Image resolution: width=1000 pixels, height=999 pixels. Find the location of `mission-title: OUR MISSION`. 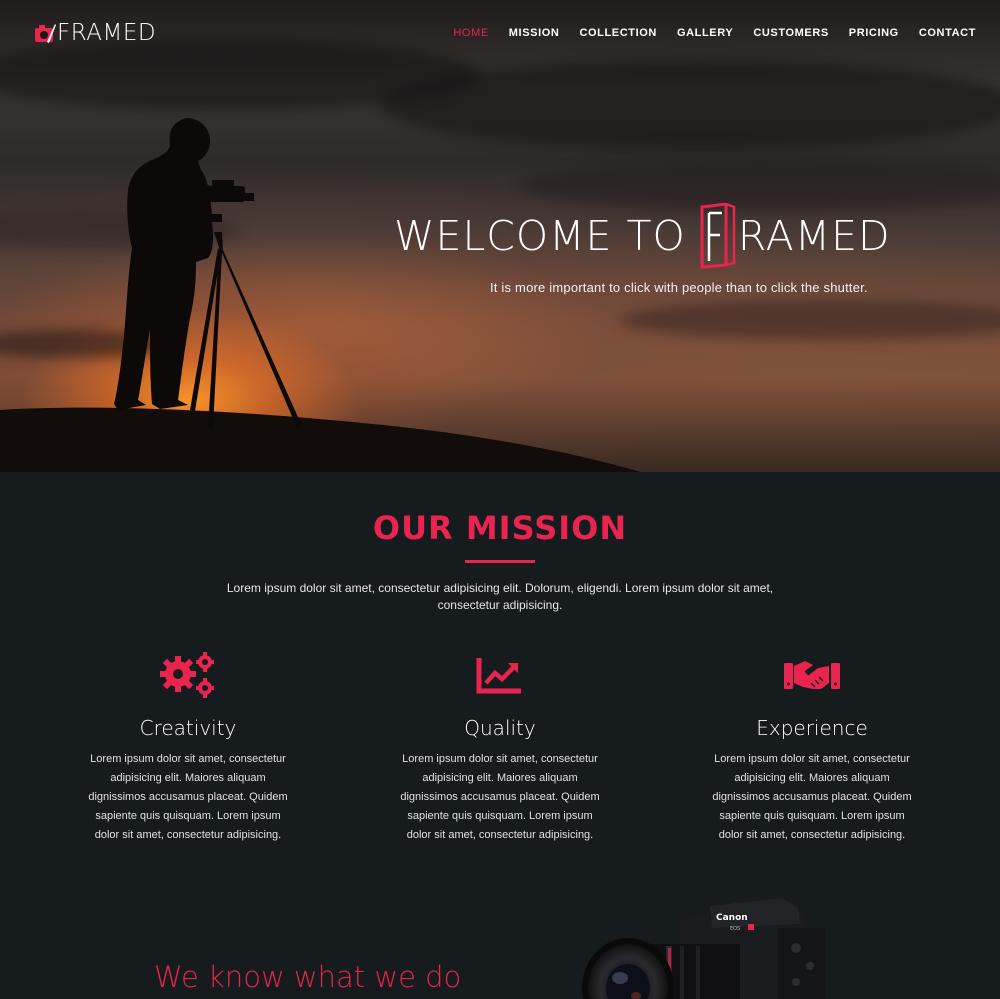

mission-title: OUR MISSION is located at coordinates (500, 528).